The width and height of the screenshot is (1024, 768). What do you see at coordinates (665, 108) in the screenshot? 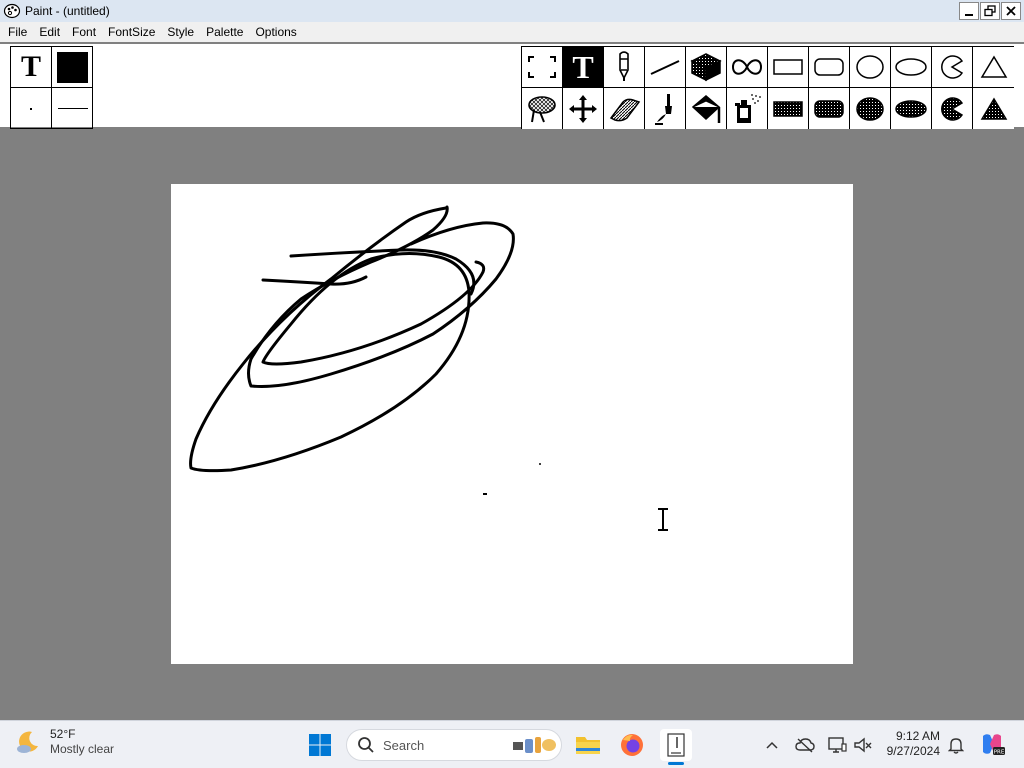
I see `brush-tool` at bounding box center [665, 108].